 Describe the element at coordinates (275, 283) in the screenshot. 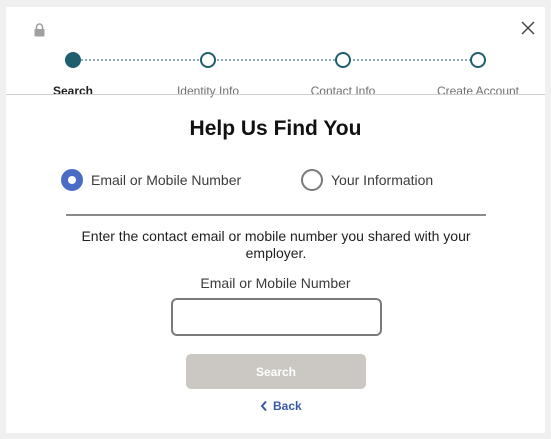

I see `email-or-mobile-label: Email or Mobile Number` at that location.